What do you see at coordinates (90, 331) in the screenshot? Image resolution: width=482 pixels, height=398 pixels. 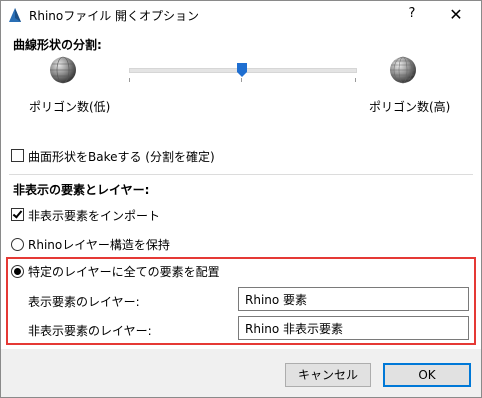 I see `hidden-layer-label: 非表示要素のレイヤー:` at bounding box center [90, 331].